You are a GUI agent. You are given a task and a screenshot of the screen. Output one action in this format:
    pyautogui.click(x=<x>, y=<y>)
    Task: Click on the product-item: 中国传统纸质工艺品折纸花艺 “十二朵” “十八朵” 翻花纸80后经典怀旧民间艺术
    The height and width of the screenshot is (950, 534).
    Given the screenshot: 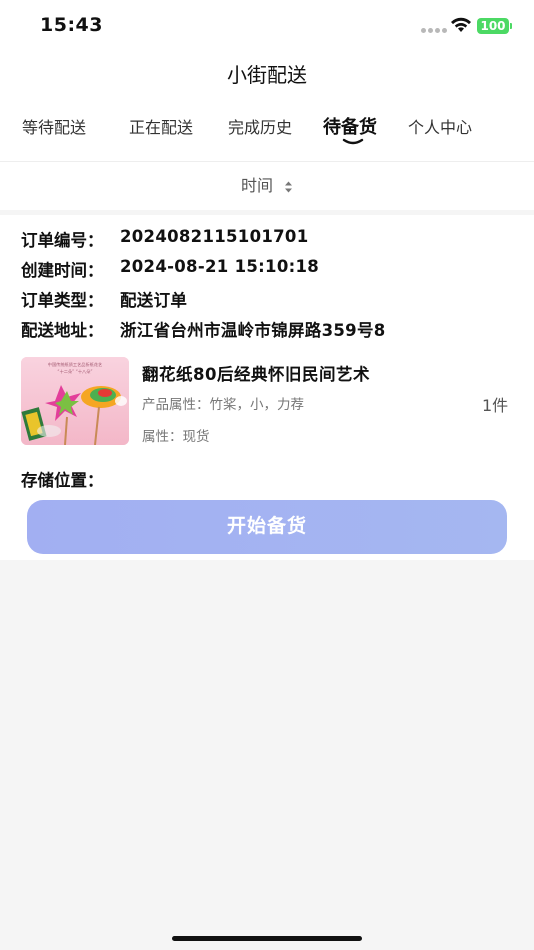 What is the action you would take?
    pyautogui.click(x=267, y=412)
    